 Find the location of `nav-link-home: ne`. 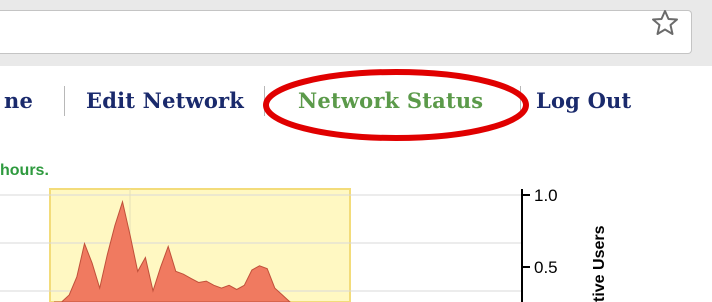

nav-link-home: ne is located at coordinates (18, 100).